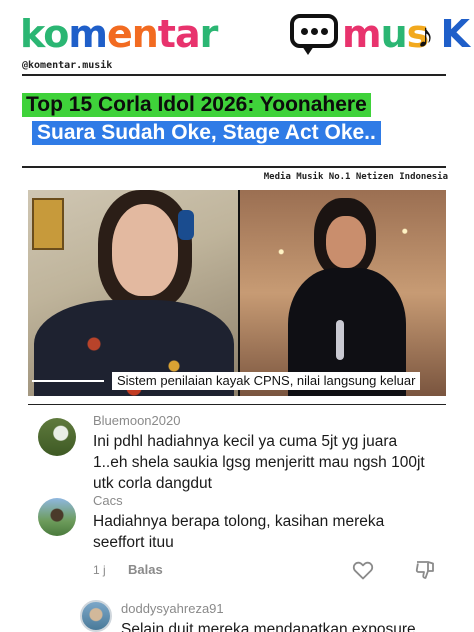 The width and height of the screenshot is (474, 632). What do you see at coordinates (196, 105) in the screenshot?
I see `headline-line-1: Top 15 Corla Idol 2026: Yoonahere` at bounding box center [196, 105].